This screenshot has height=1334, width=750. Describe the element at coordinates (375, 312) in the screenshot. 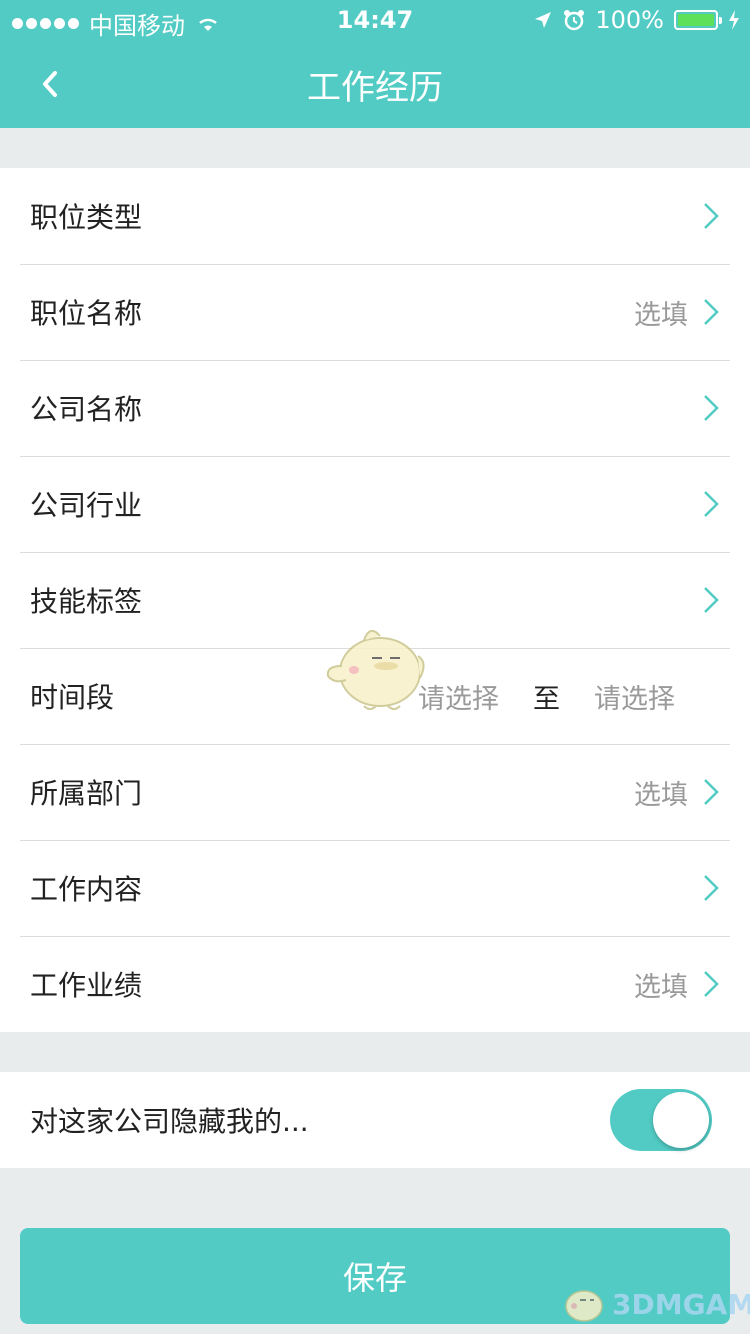

I see `row-position-name: 职位名称 选填` at that location.